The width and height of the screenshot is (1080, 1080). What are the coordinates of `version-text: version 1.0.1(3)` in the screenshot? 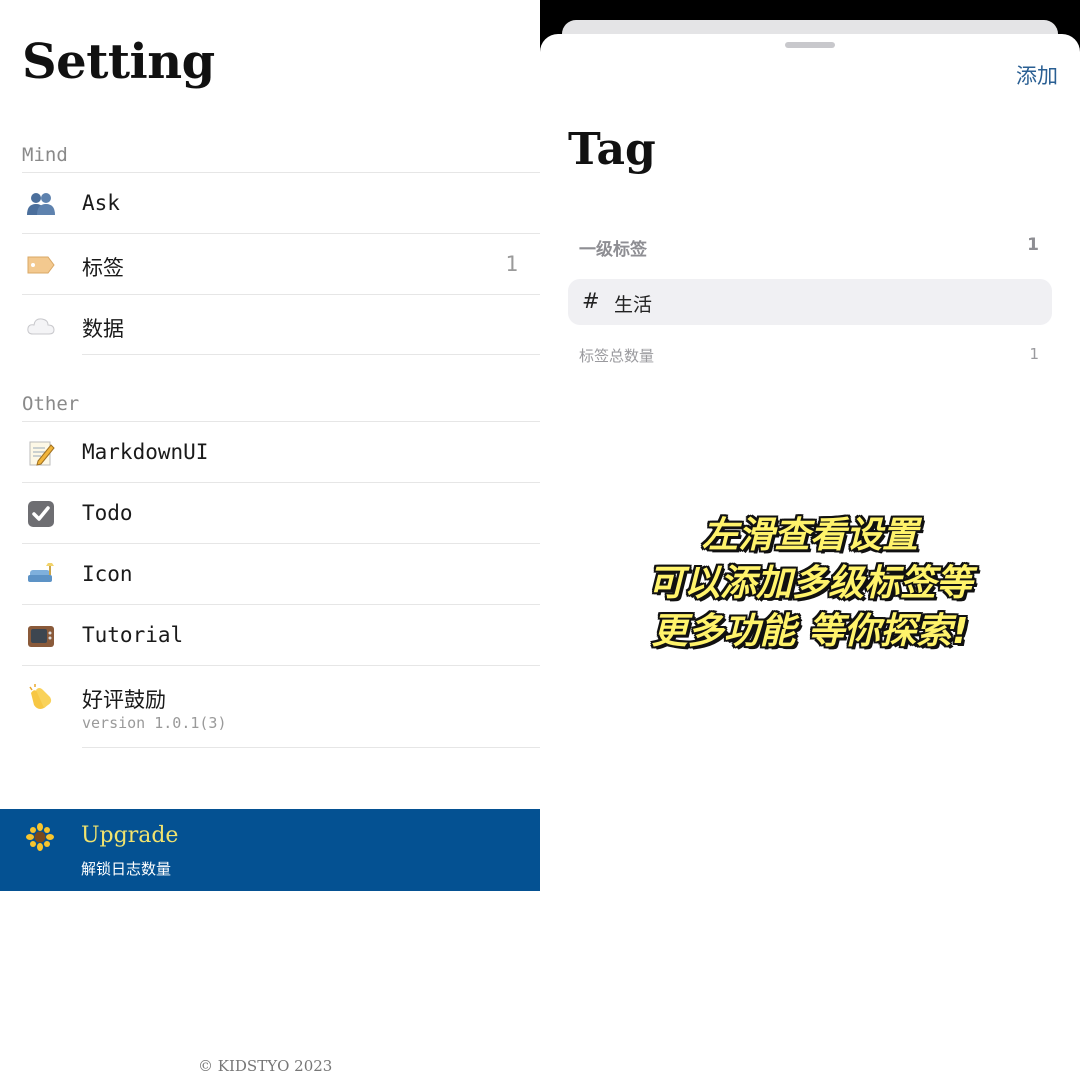 It's located at (154, 723).